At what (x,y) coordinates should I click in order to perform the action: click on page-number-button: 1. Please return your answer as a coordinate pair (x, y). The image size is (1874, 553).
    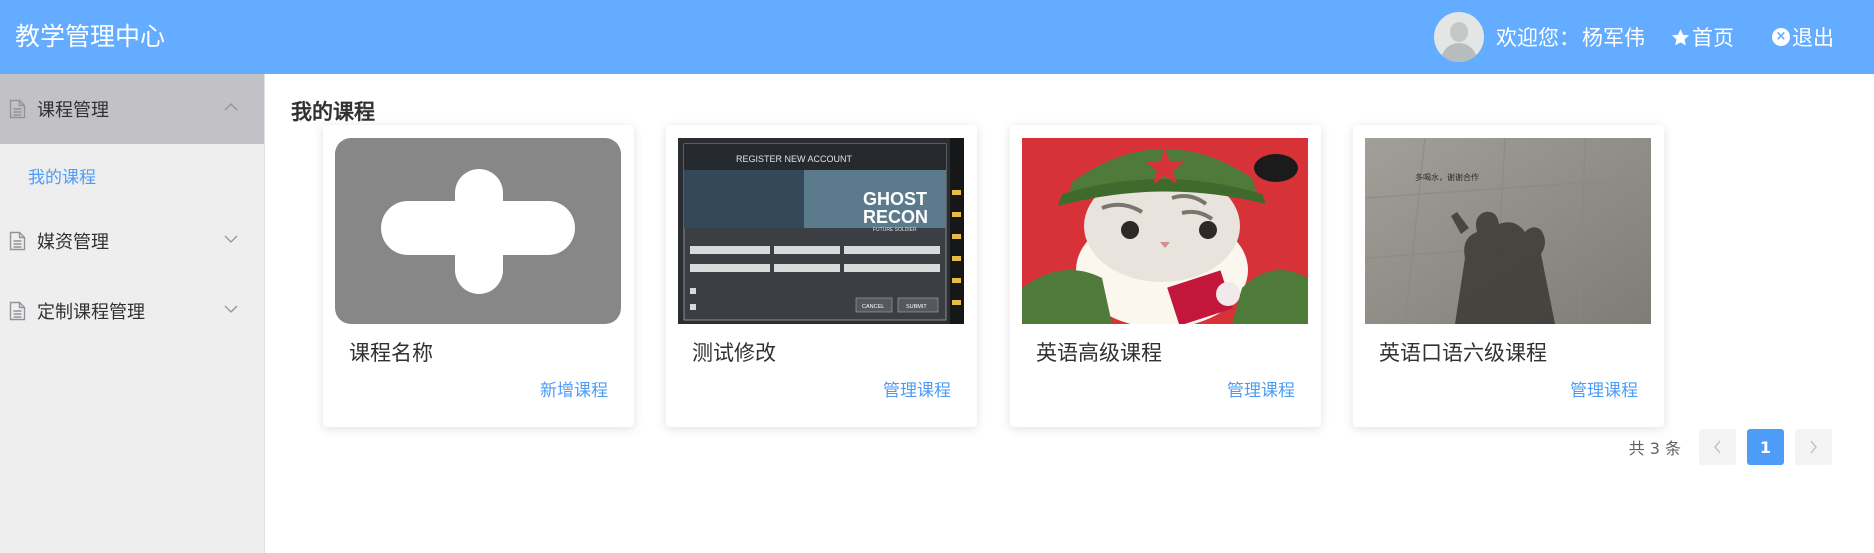
    Looking at the image, I should click on (1765, 447).